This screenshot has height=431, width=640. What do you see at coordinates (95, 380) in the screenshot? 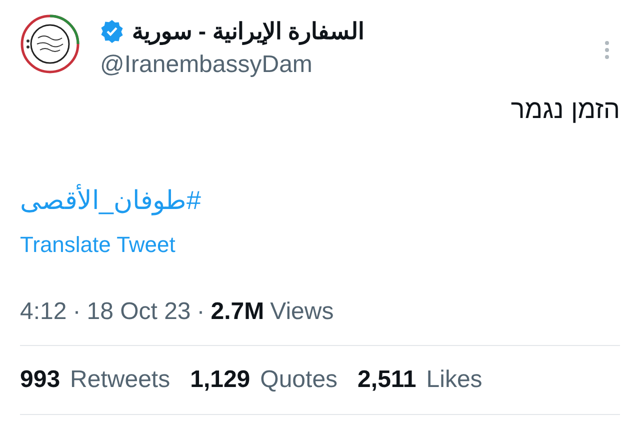
I see `stat-link: 993 Retweets` at bounding box center [95, 380].